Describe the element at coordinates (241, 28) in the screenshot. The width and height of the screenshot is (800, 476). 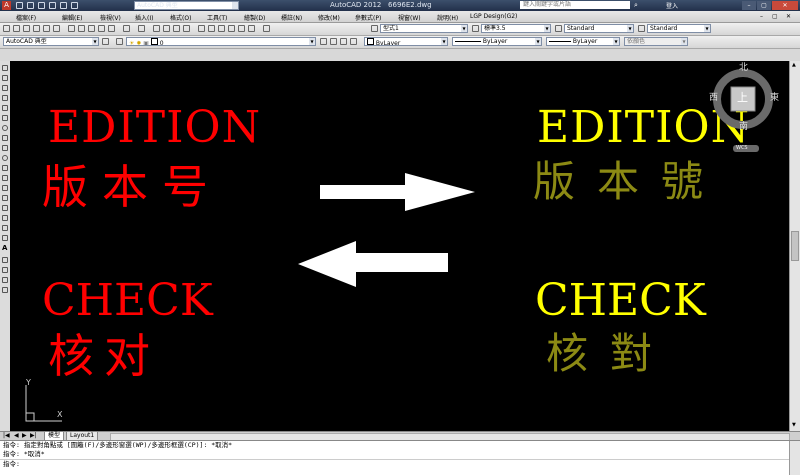
I see `markup-icon` at that location.